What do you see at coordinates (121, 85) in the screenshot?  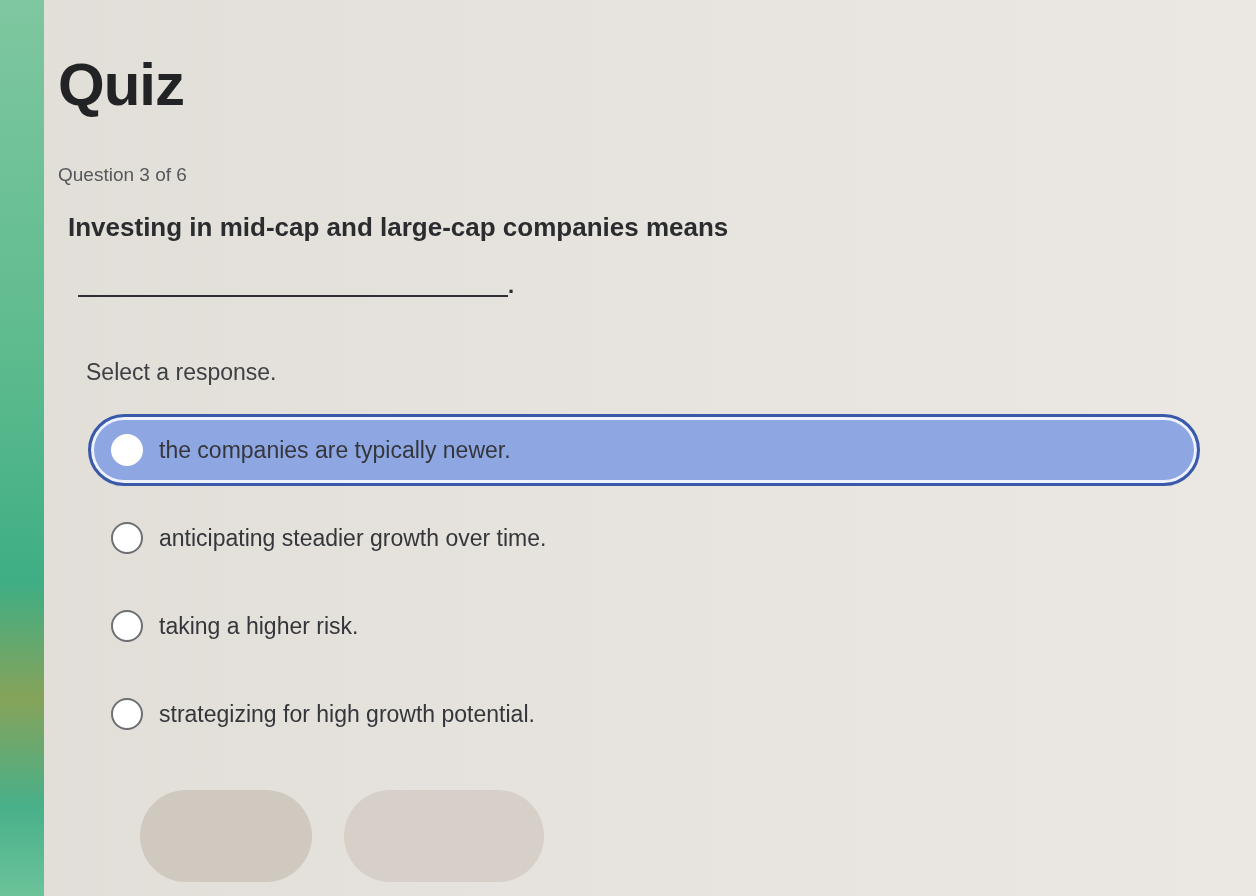 I see `quiz-title: Quiz` at bounding box center [121, 85].